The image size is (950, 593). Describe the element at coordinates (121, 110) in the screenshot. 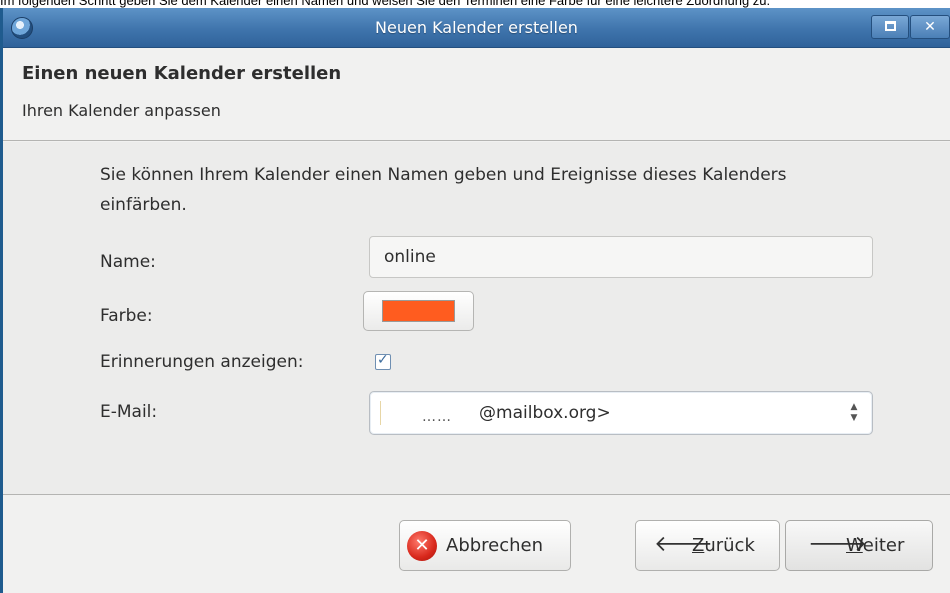

I see `wizard-subtitle: Ihren Kalender anpassen` at that location.